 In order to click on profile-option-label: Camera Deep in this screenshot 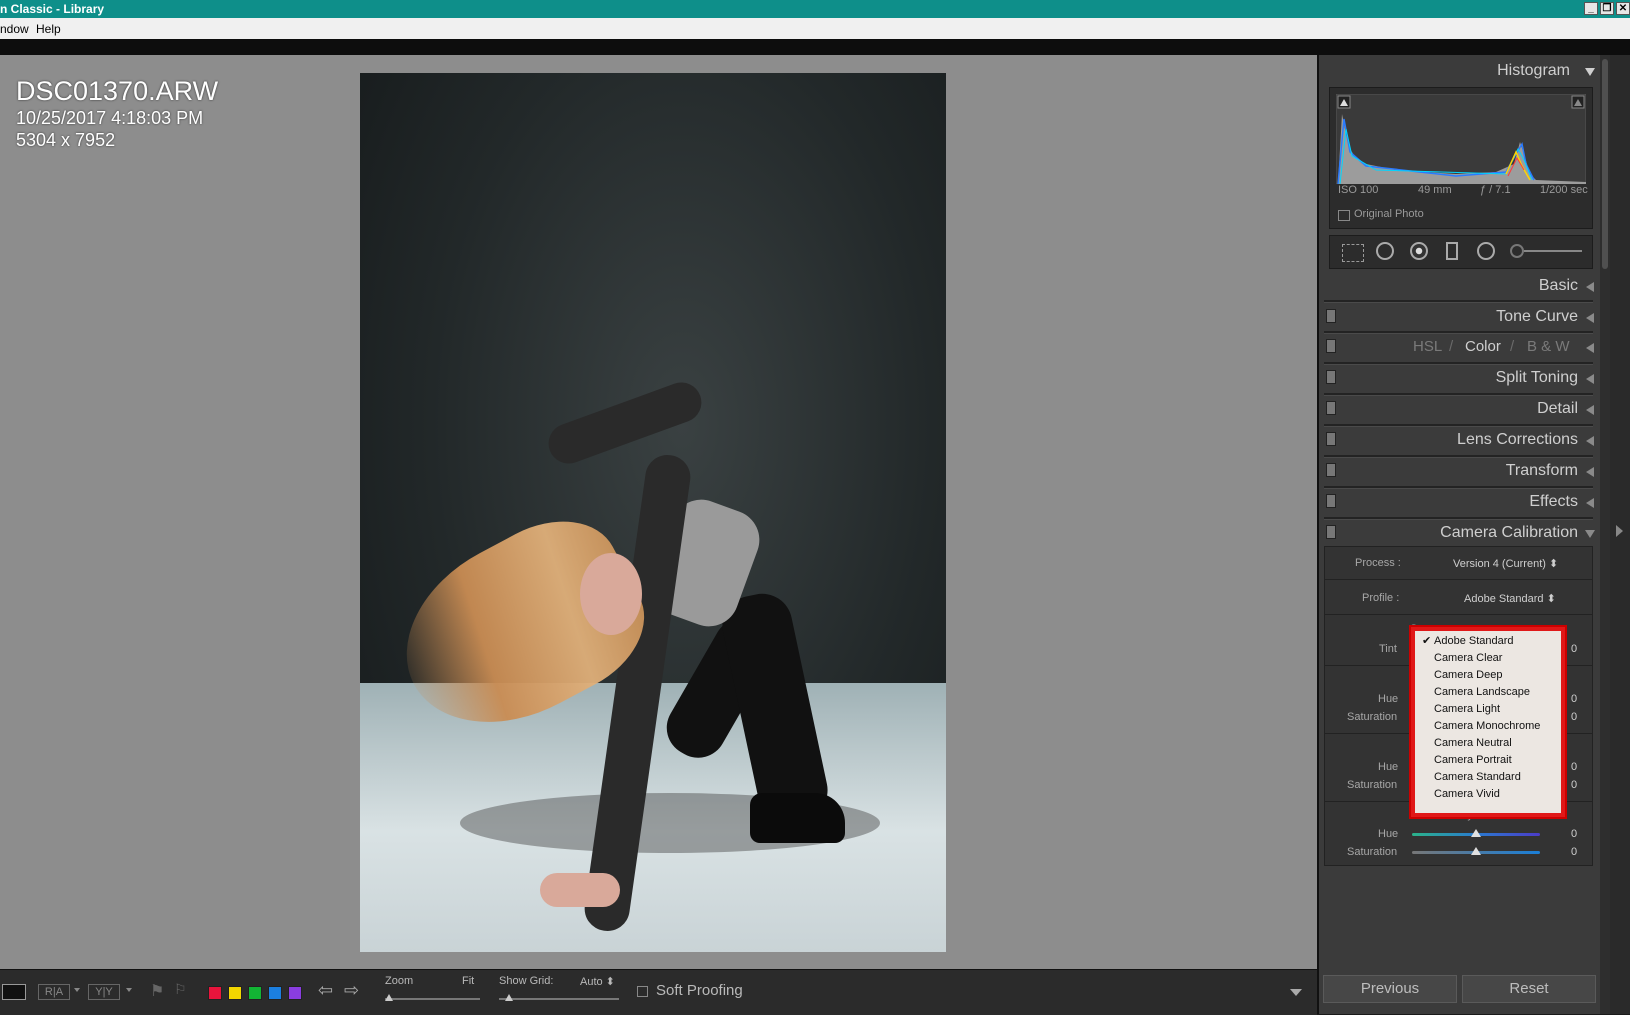, I will do `click(1468, 675)`.